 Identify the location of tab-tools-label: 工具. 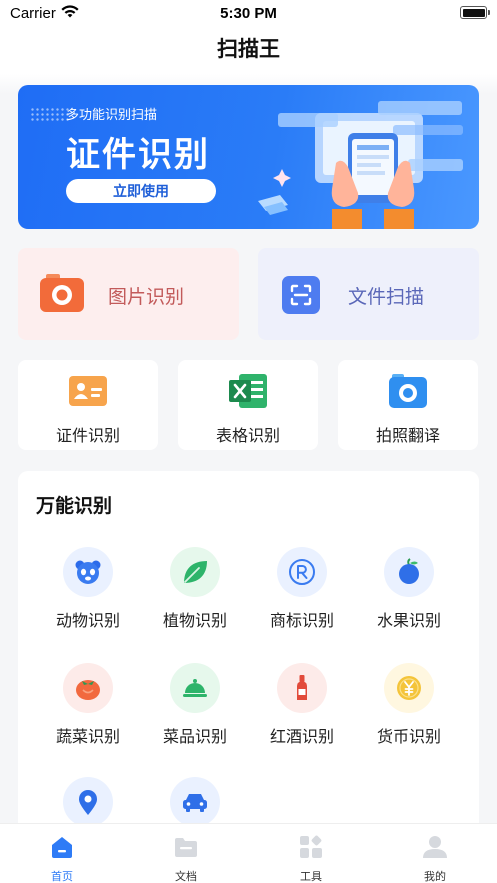
(311, 877).